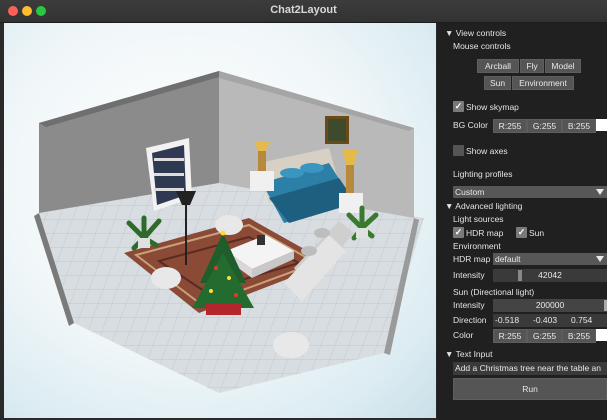 The height and width of the screenshot is (420, 607). I want to click on mouse-controls-label: Mouse controls, so click(482, 46).